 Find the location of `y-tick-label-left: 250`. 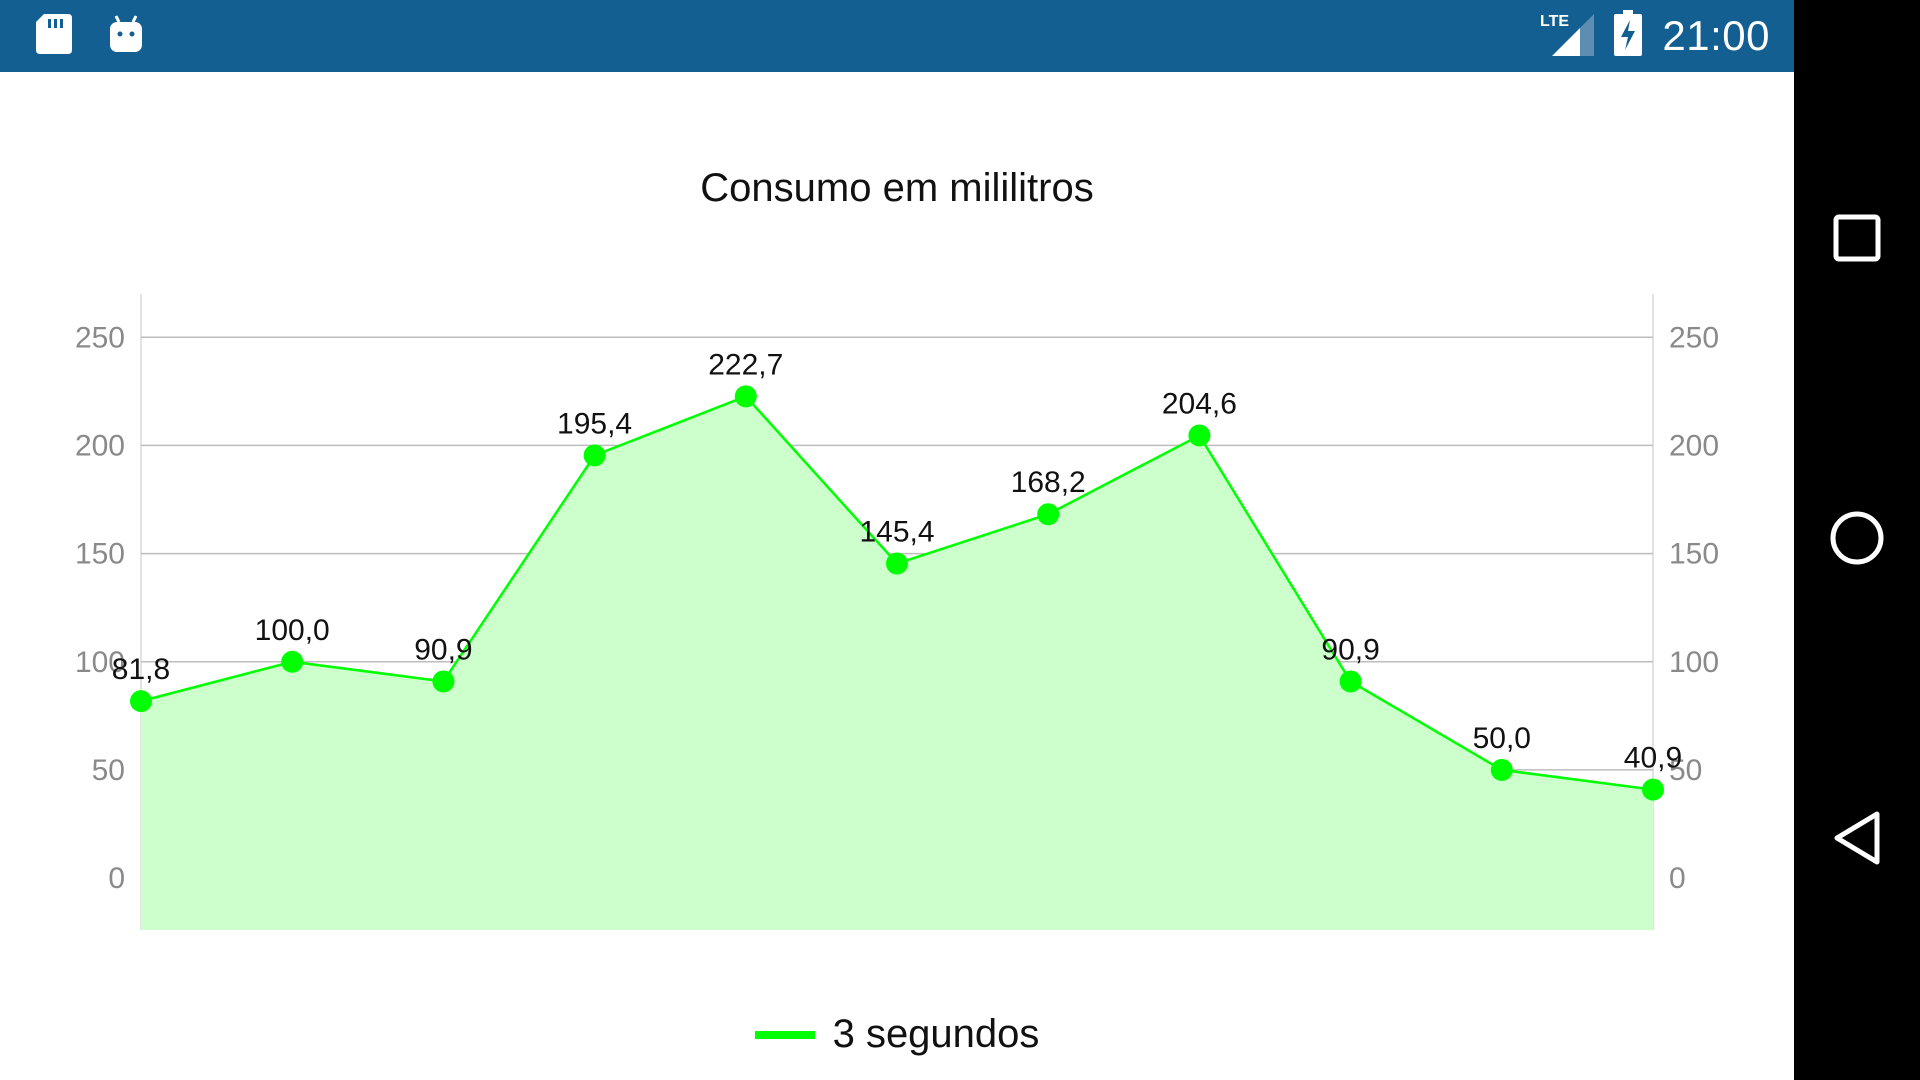

y-tick-label-left: 250 is located at coordinates (100, 337).